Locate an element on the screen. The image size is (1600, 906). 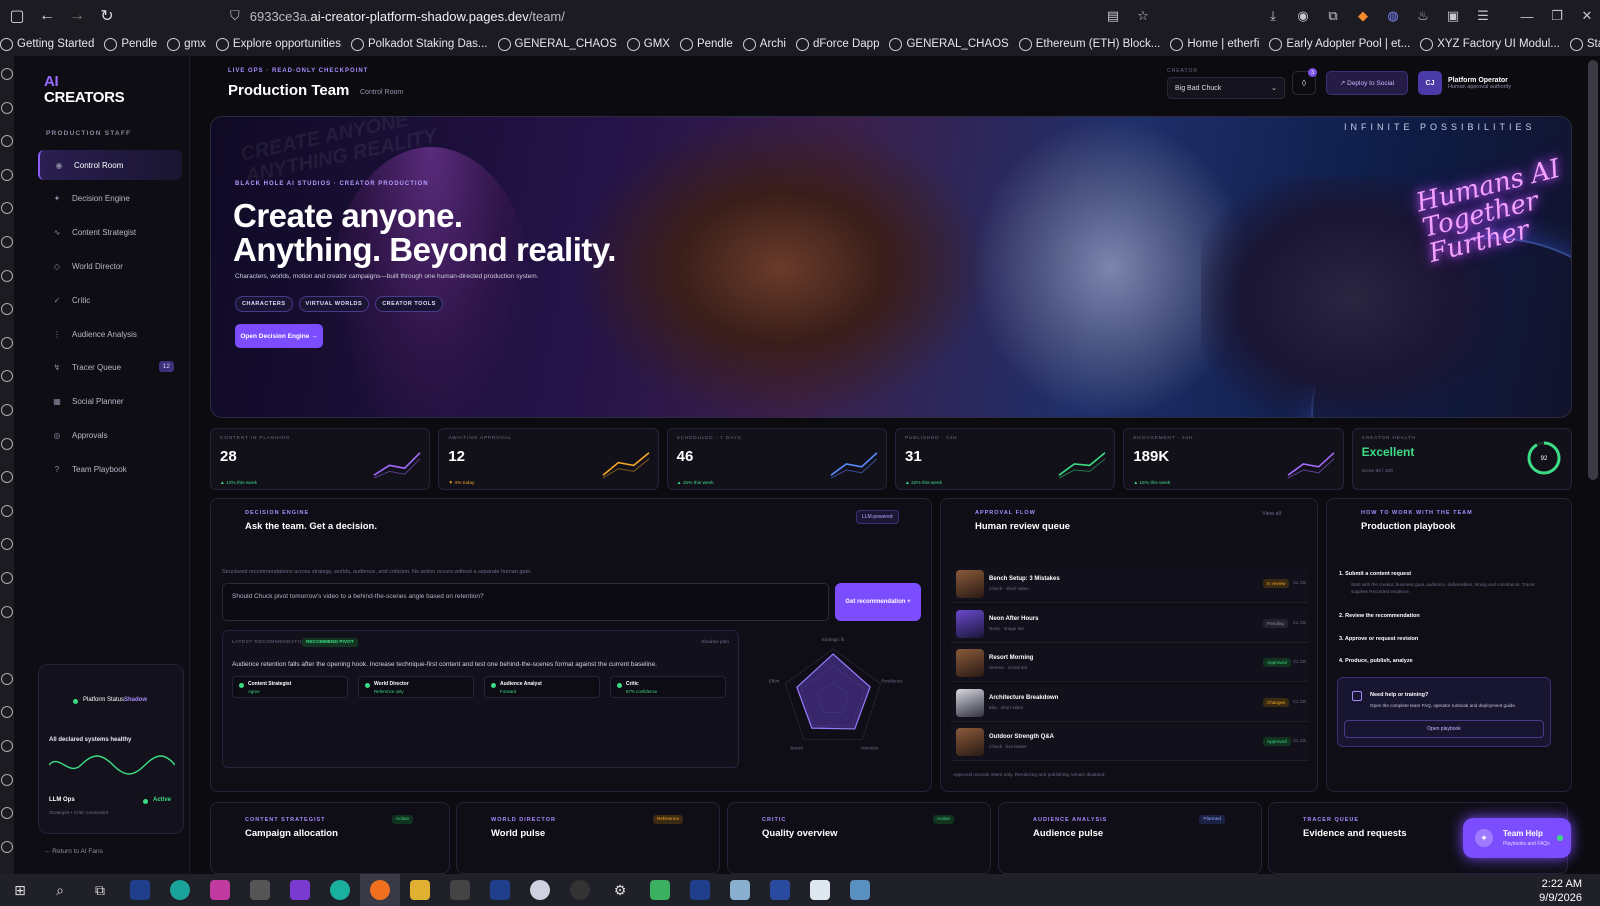
settings-icon: ⚙ is located at coordinates (620, 890).